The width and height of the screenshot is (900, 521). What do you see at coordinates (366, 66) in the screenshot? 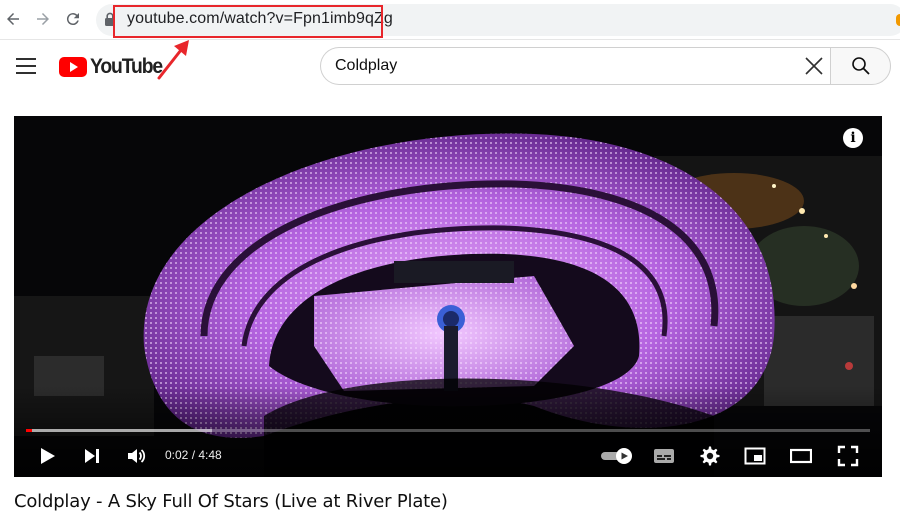
I see `search-input-value: Coldplay` at bounding box center [366, 66].